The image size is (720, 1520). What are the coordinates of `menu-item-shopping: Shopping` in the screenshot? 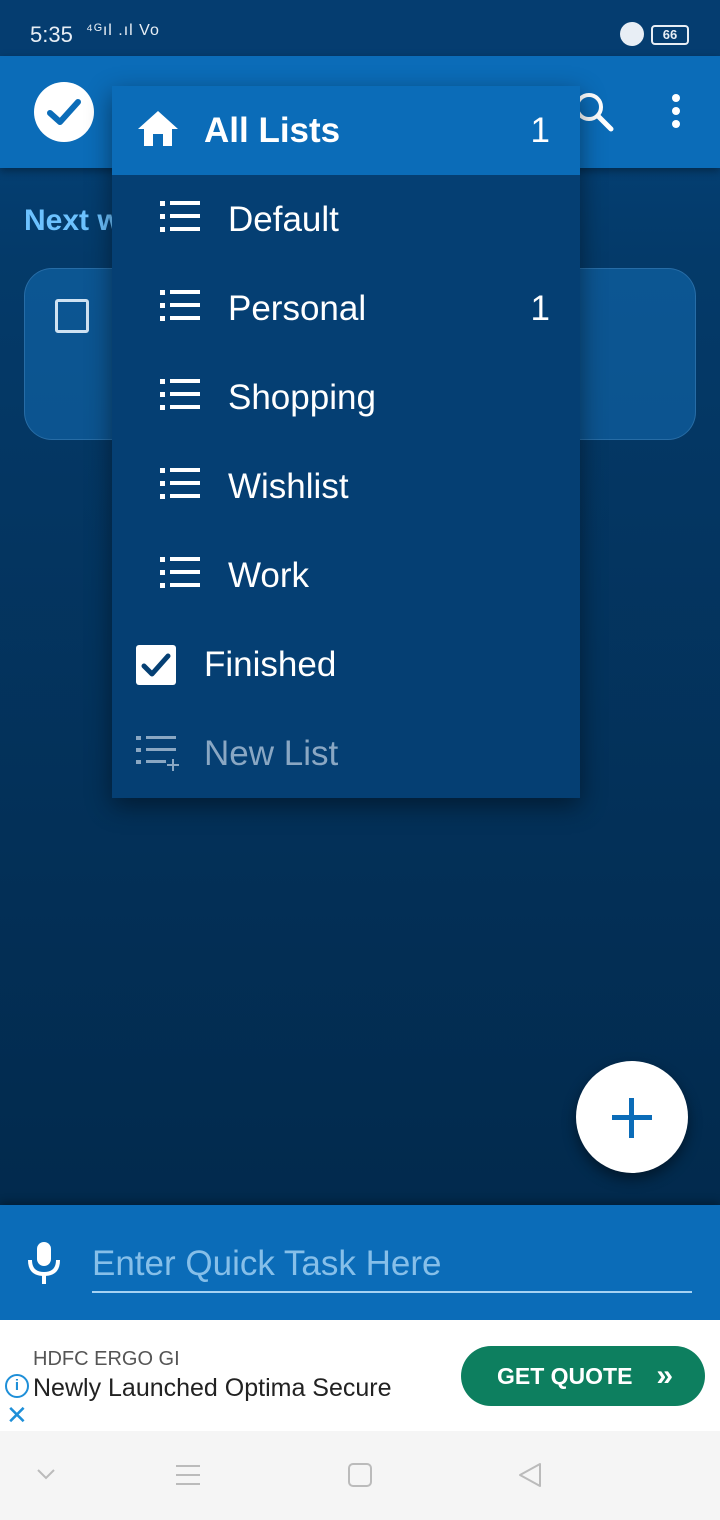 It's located at (346, 397).